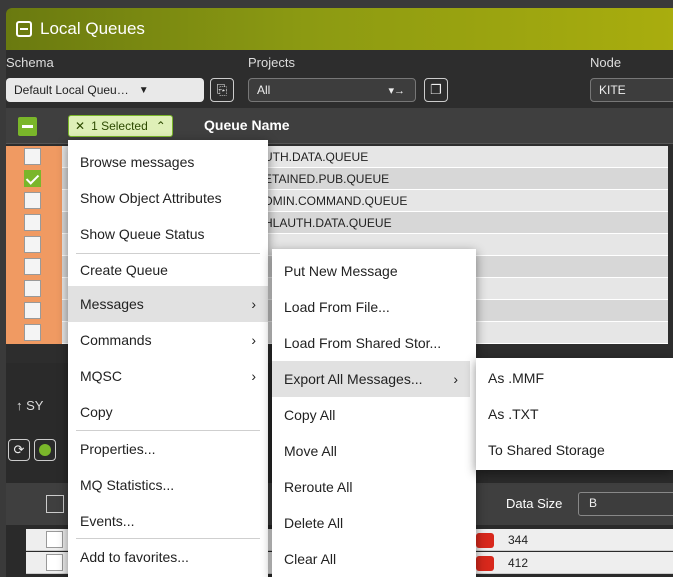  Describe the element at coordinates (168, 340) in the screenshot. I see `menu-item-commands: Commands ›` at that location.